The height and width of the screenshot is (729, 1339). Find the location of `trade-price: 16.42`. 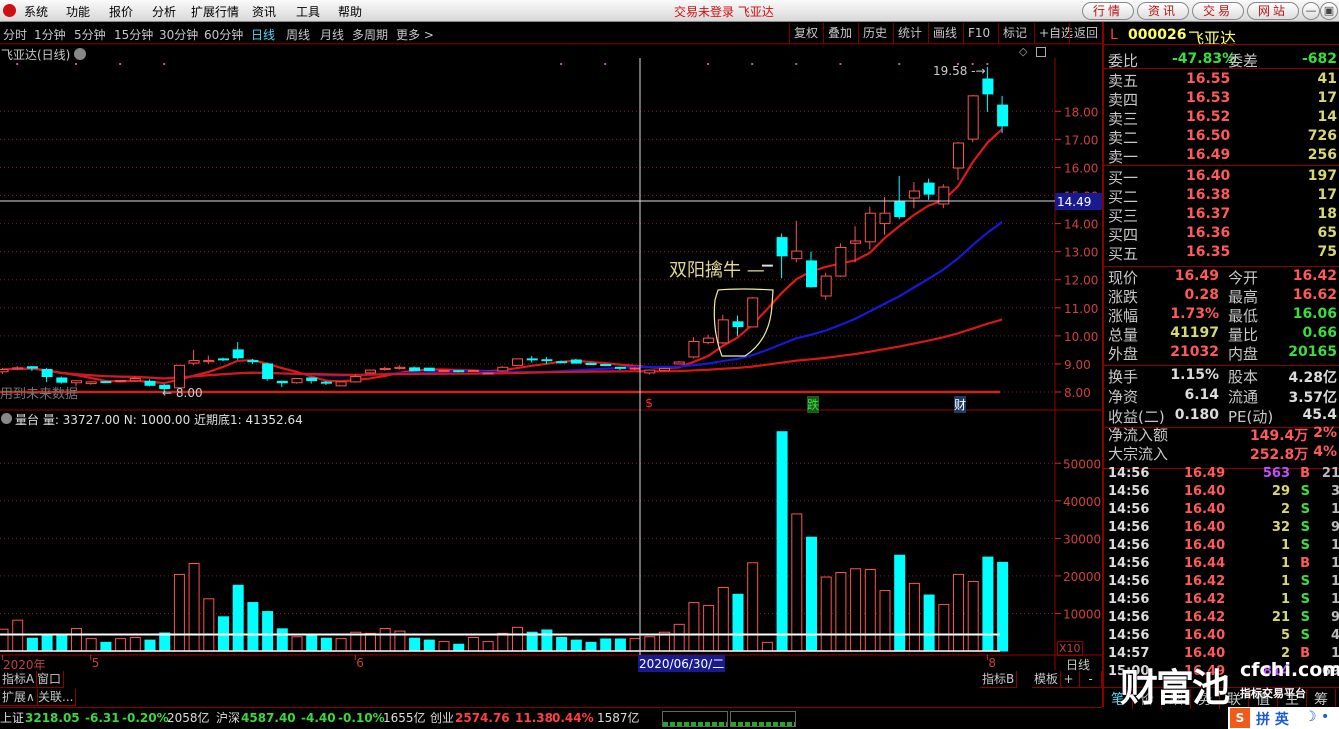

trade-price: 16.42 is located at coordinates (1205, 581).